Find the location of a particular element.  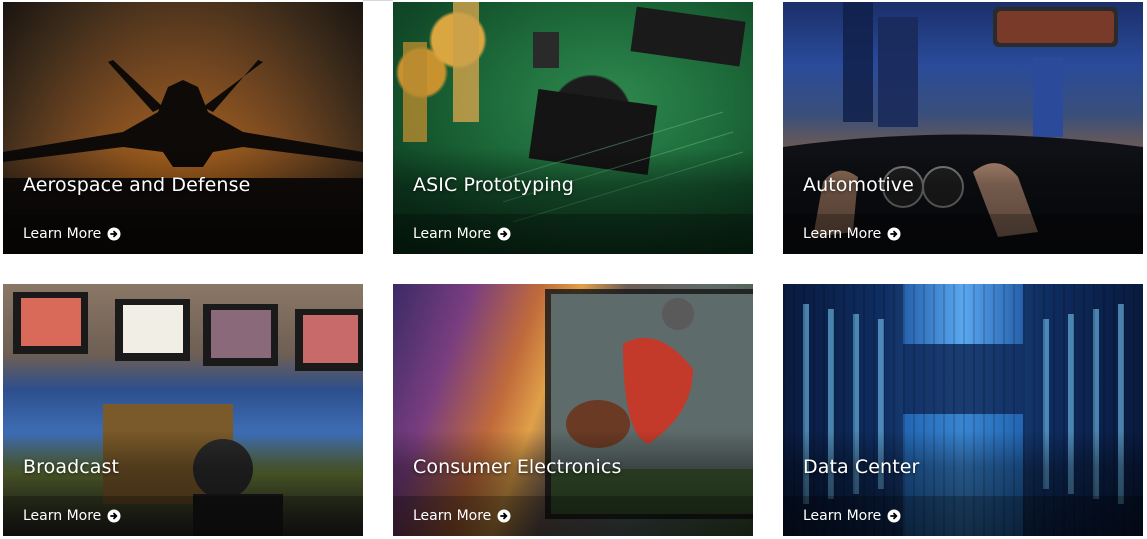

tile-title: Aerospace and Defense is located at coordinates (137, 185).